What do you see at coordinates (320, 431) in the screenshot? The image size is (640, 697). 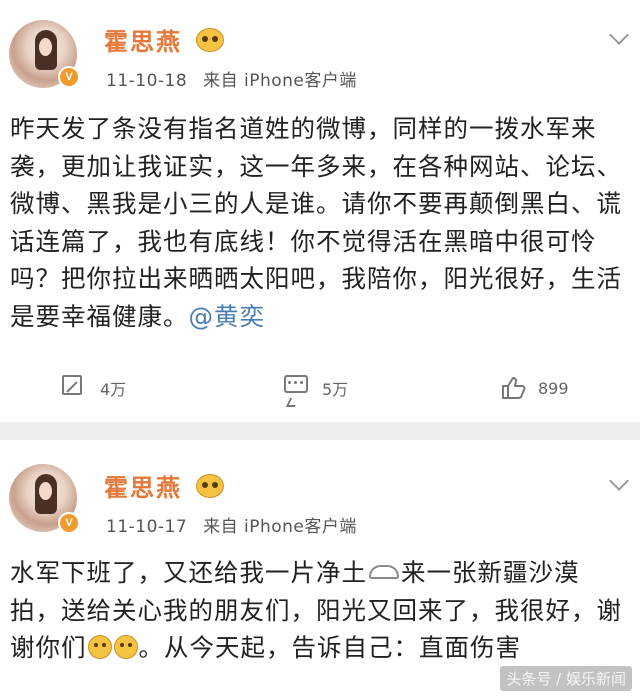 I see `post-divider` at bounding box center [320, 431].